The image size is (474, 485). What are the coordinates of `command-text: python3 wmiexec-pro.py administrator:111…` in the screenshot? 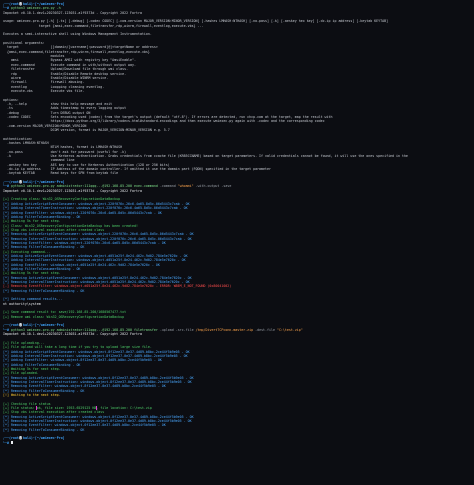 It's located at (85, 186).